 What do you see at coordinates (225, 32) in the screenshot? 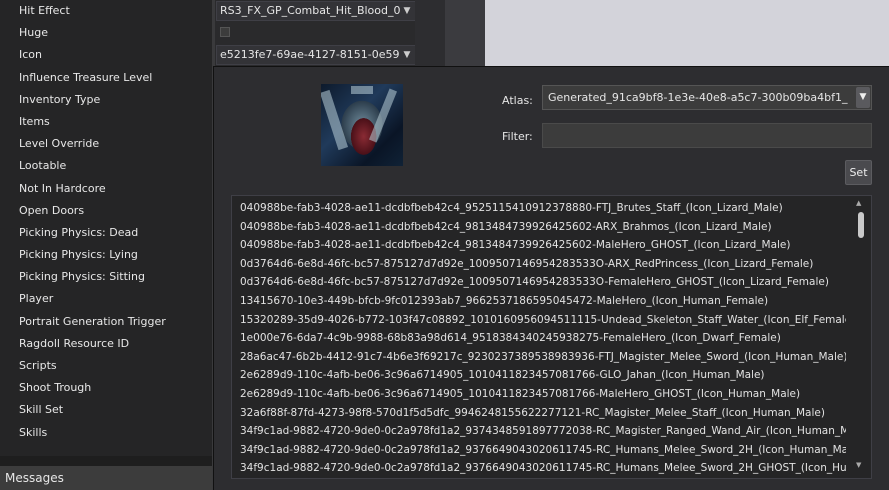
I see `huge-checkbox` at bounding box center [225, 32].